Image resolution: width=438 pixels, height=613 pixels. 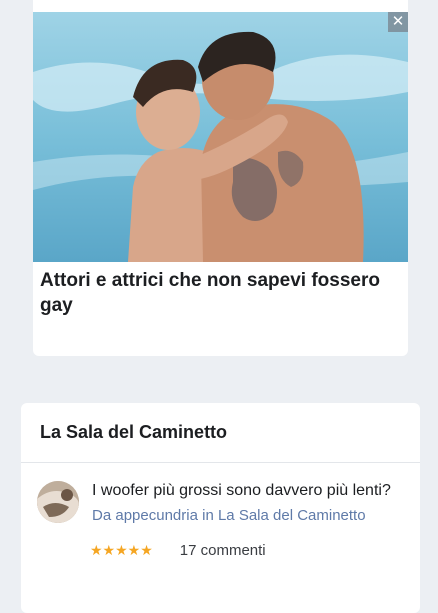 I want to click on avatar, so click(x=58, y=502).